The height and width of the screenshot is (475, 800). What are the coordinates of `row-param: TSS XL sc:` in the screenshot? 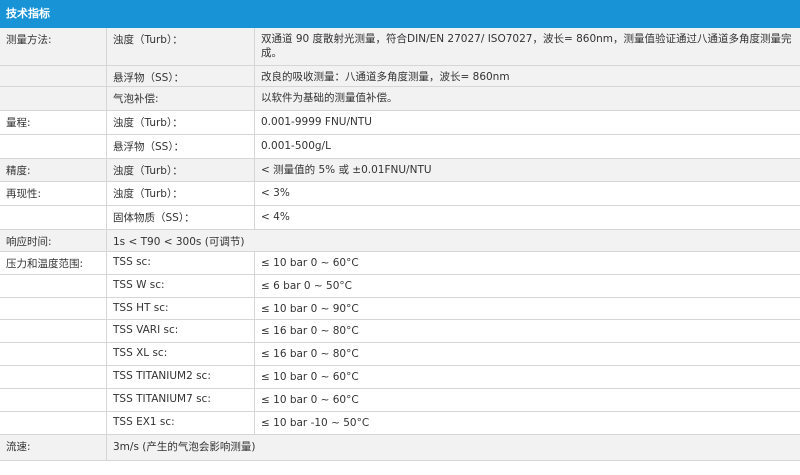 It's located at (180, 354).